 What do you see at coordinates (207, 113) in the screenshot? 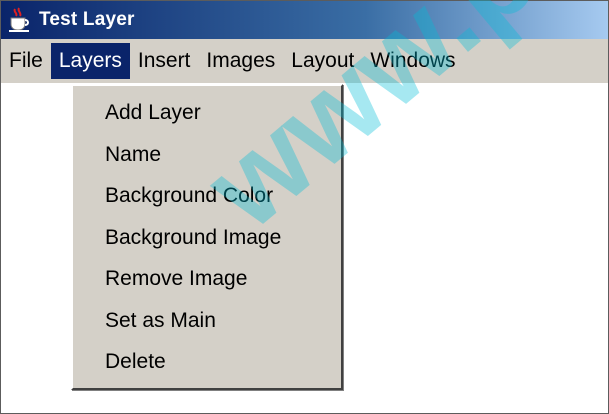
I see `menu-item-add-layer: Add Layer` at bounding box center [207, 113].